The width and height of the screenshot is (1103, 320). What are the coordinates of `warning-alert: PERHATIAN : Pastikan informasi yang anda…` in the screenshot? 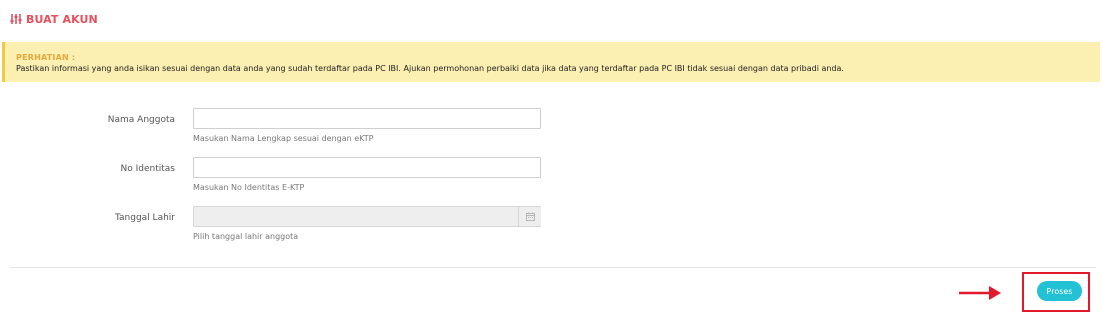 It's located at (551, 62).